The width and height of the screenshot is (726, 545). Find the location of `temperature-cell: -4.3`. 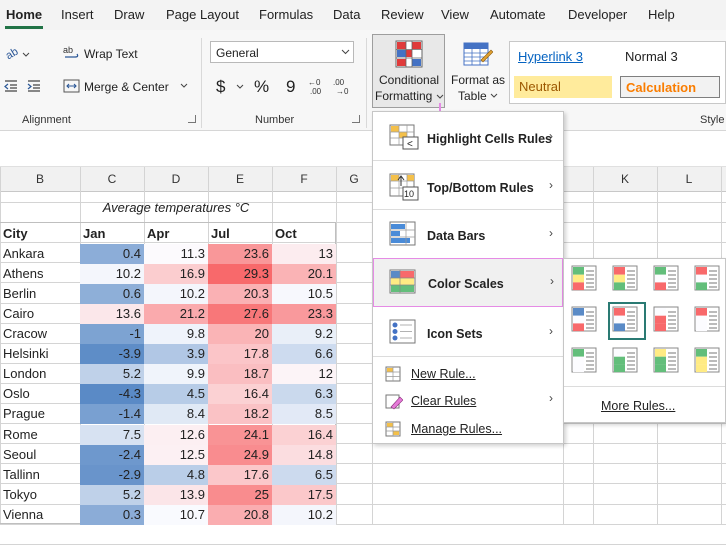

temperature-cell: -4.3 is located at coordinates (112, 394).